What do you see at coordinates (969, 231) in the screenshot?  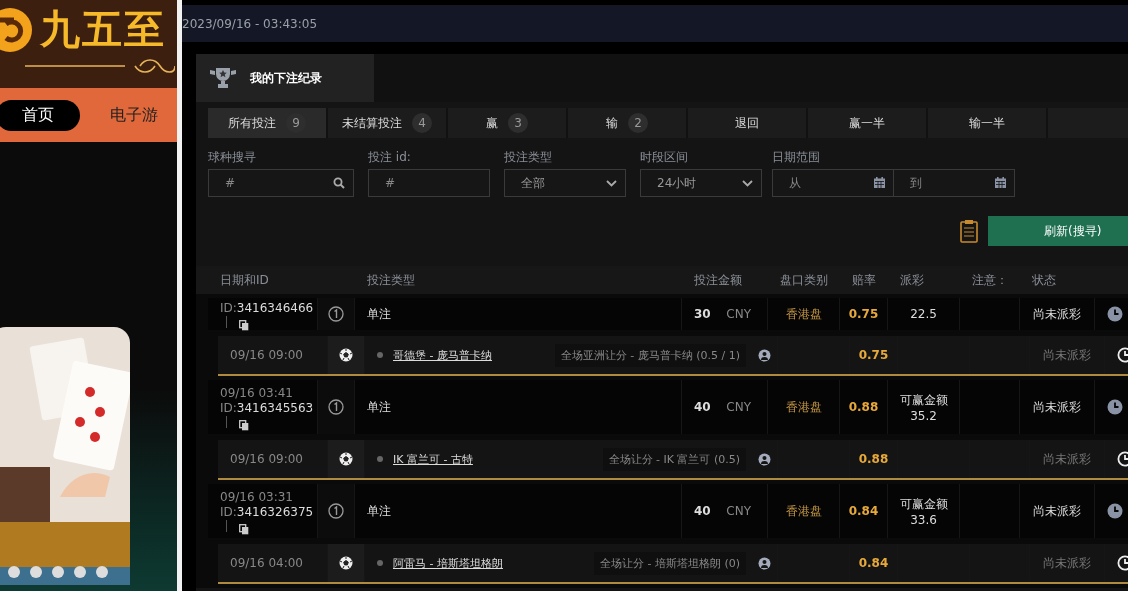 I see `clipboard-icon` at bounding box center [969, 231].